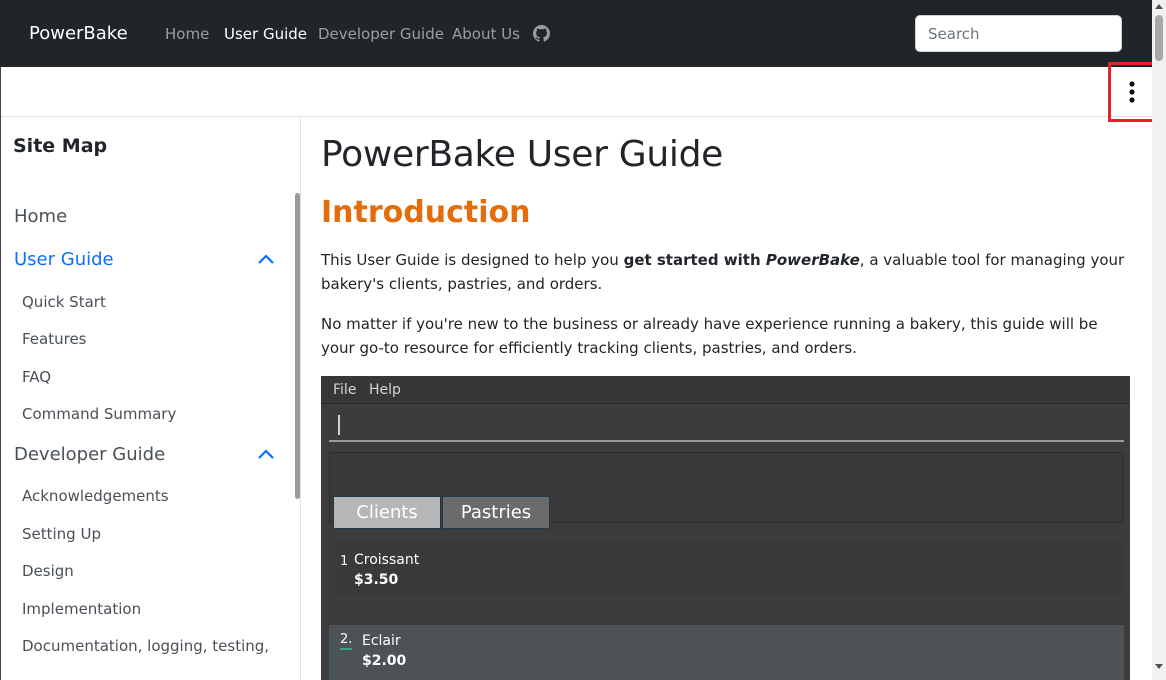 The image size is (1166, 680). I want to click on app-menu-file: File, so click(345, 390).